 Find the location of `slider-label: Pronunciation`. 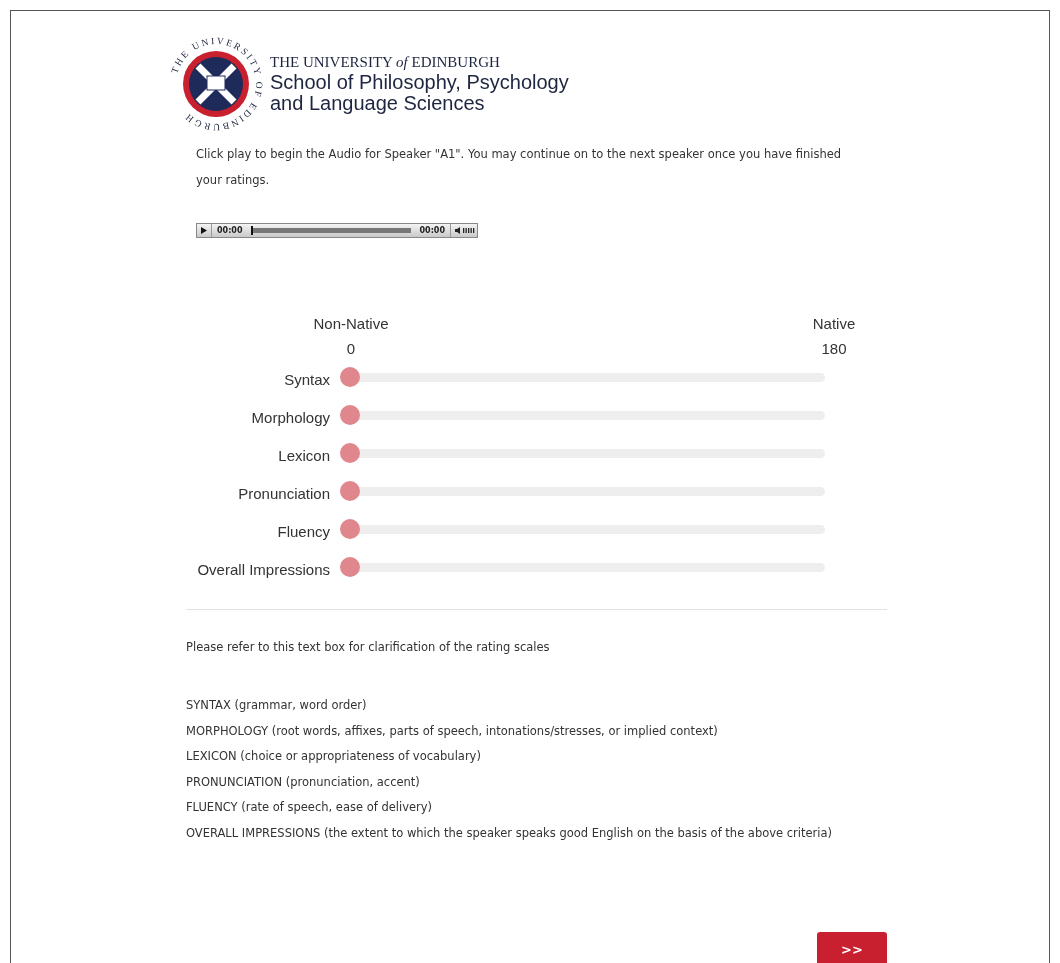

slider-label: Pronunciation is located at coordinates (284, 493).